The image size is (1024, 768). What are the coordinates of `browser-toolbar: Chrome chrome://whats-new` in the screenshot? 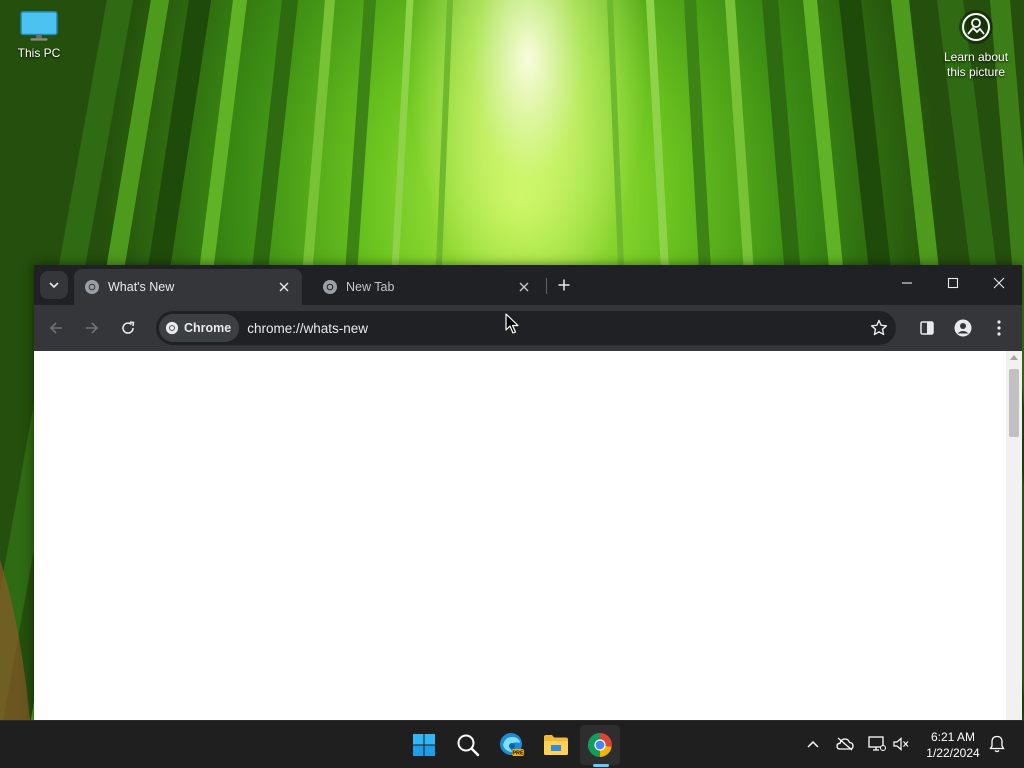 It's located at (528, 328).